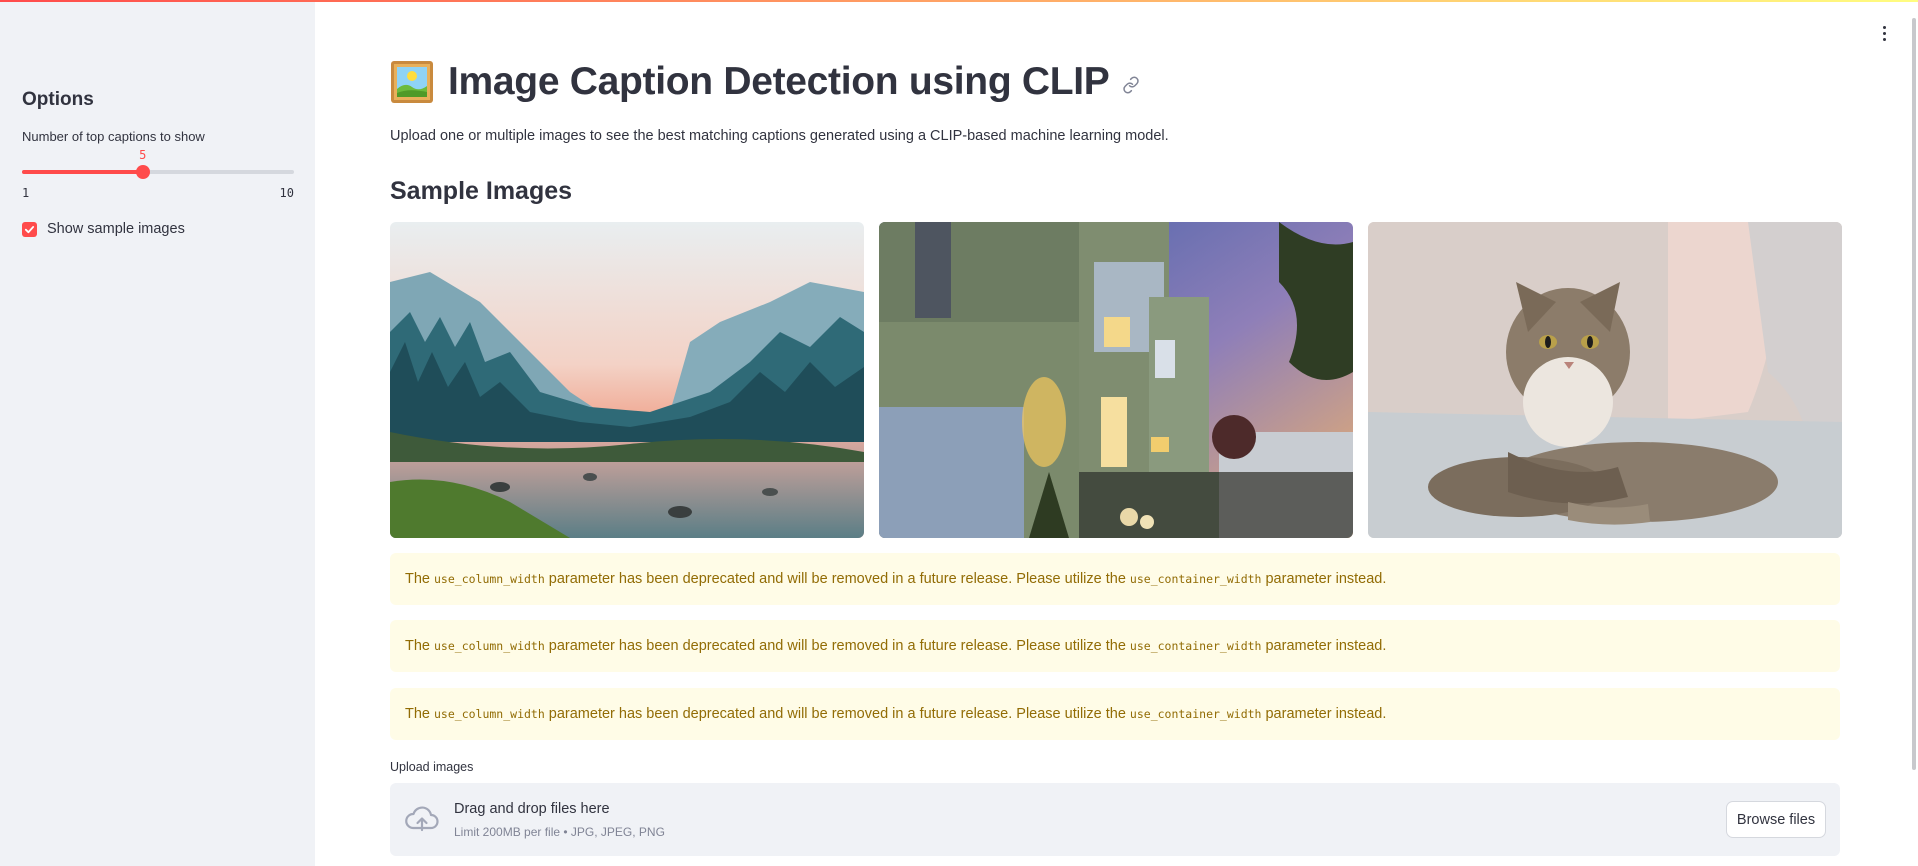 This screenshot has width=1918, height=866. What do you see at coordinates (26, 193) in the screenshot?
I see `slider-min-label: 1` at bounding box center [26, 193].